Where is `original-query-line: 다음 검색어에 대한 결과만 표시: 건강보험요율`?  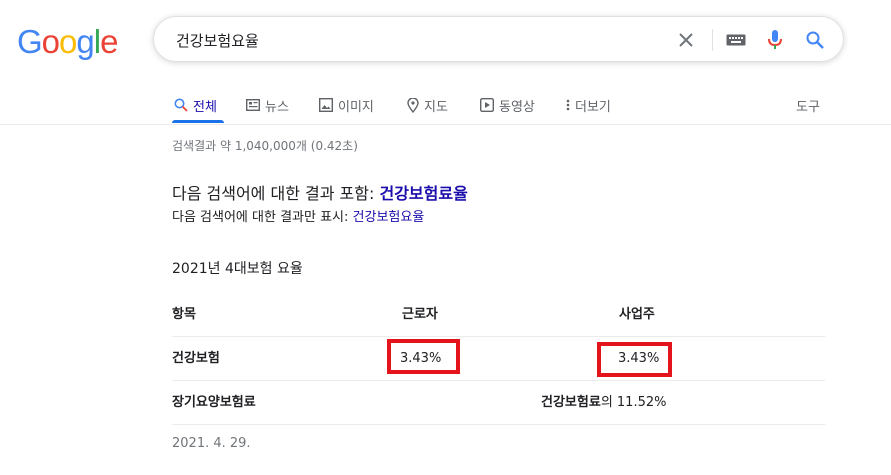
original-query-line: 다음 검색어에 대한 결과만 표시: 건강보험요율 is located at coordinates (298, 215).